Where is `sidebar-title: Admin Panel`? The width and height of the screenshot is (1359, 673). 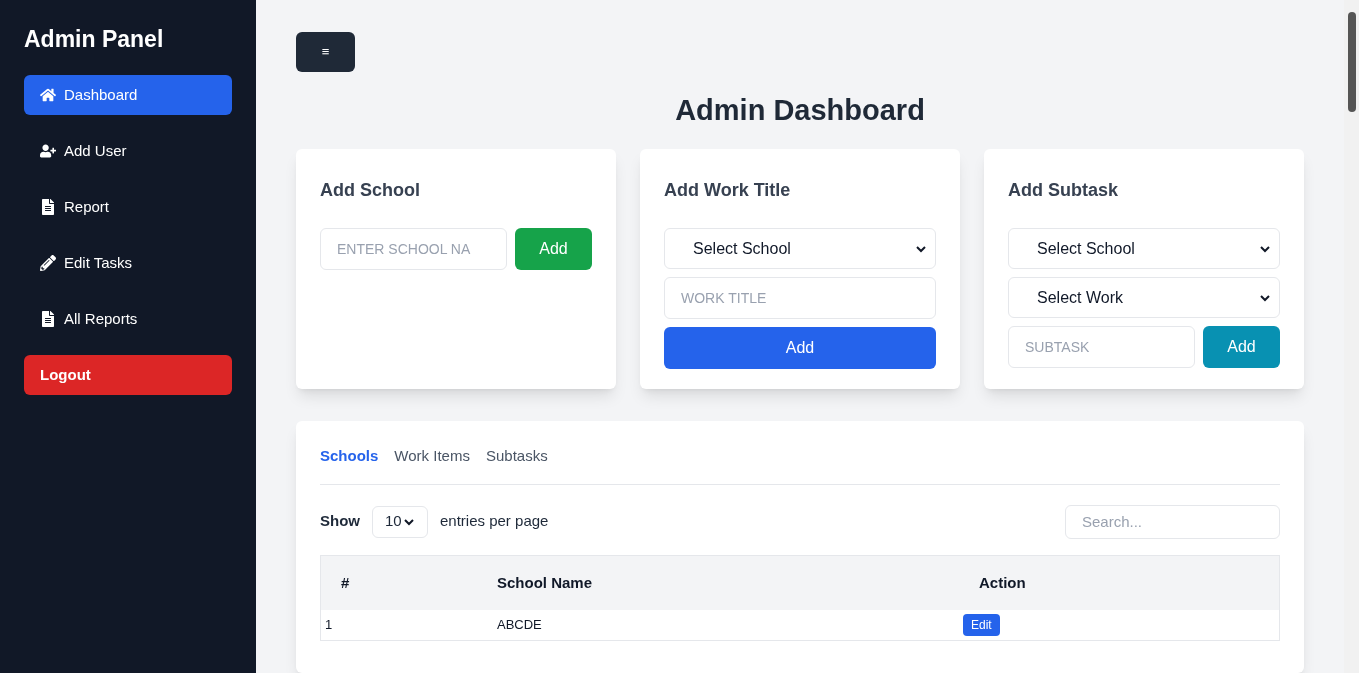
sidebar-title: Admin Panel is located at coordinates (94, 39).